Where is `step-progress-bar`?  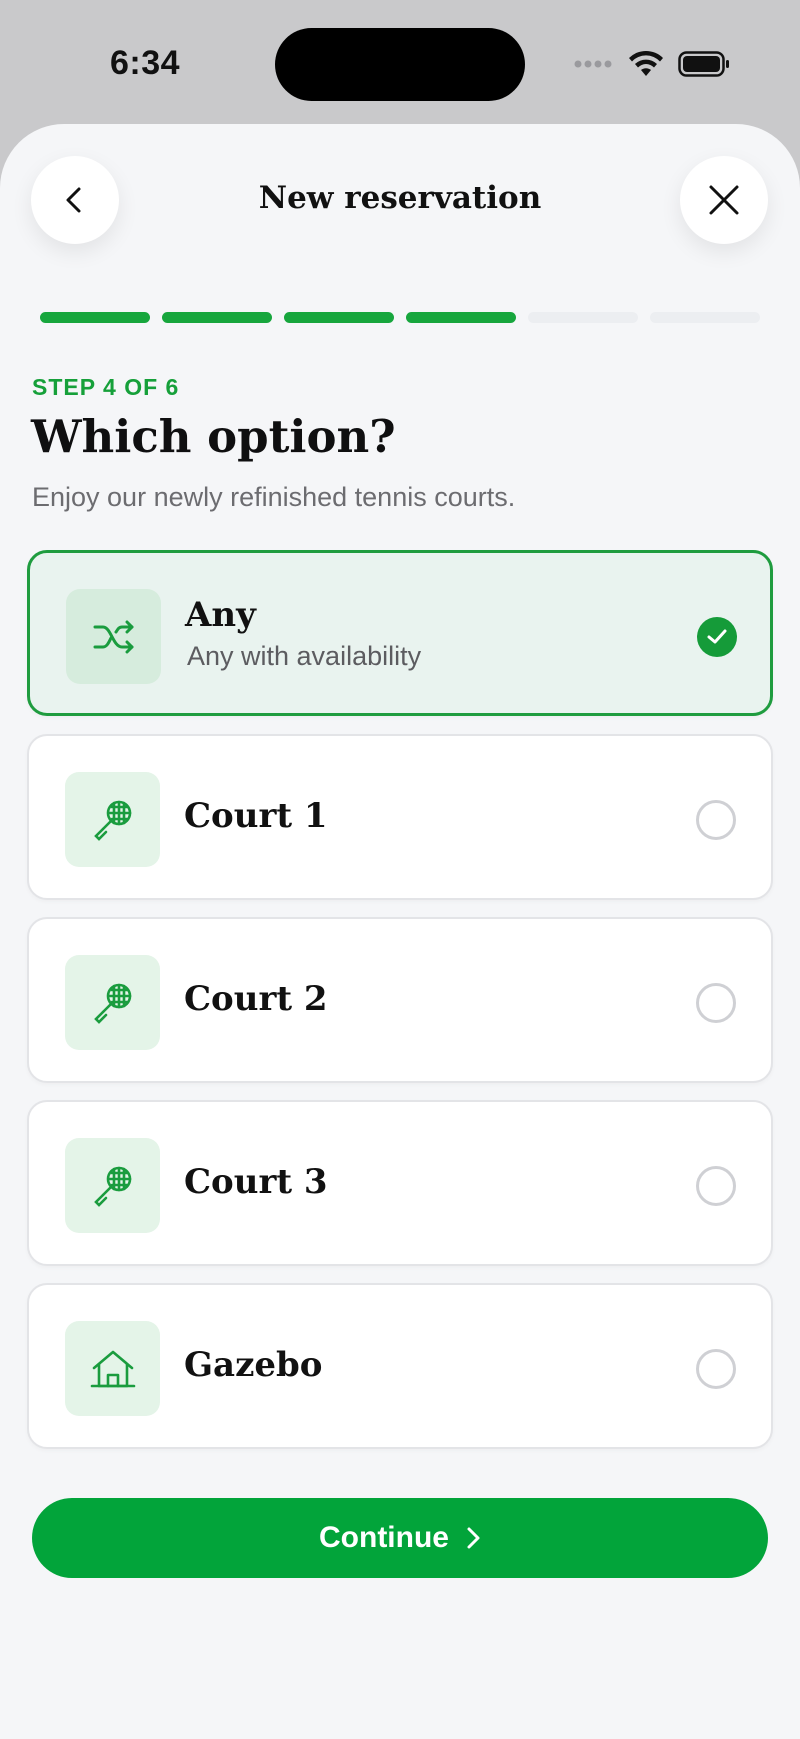
step-progress-bar is located at coordinates (400, 317).